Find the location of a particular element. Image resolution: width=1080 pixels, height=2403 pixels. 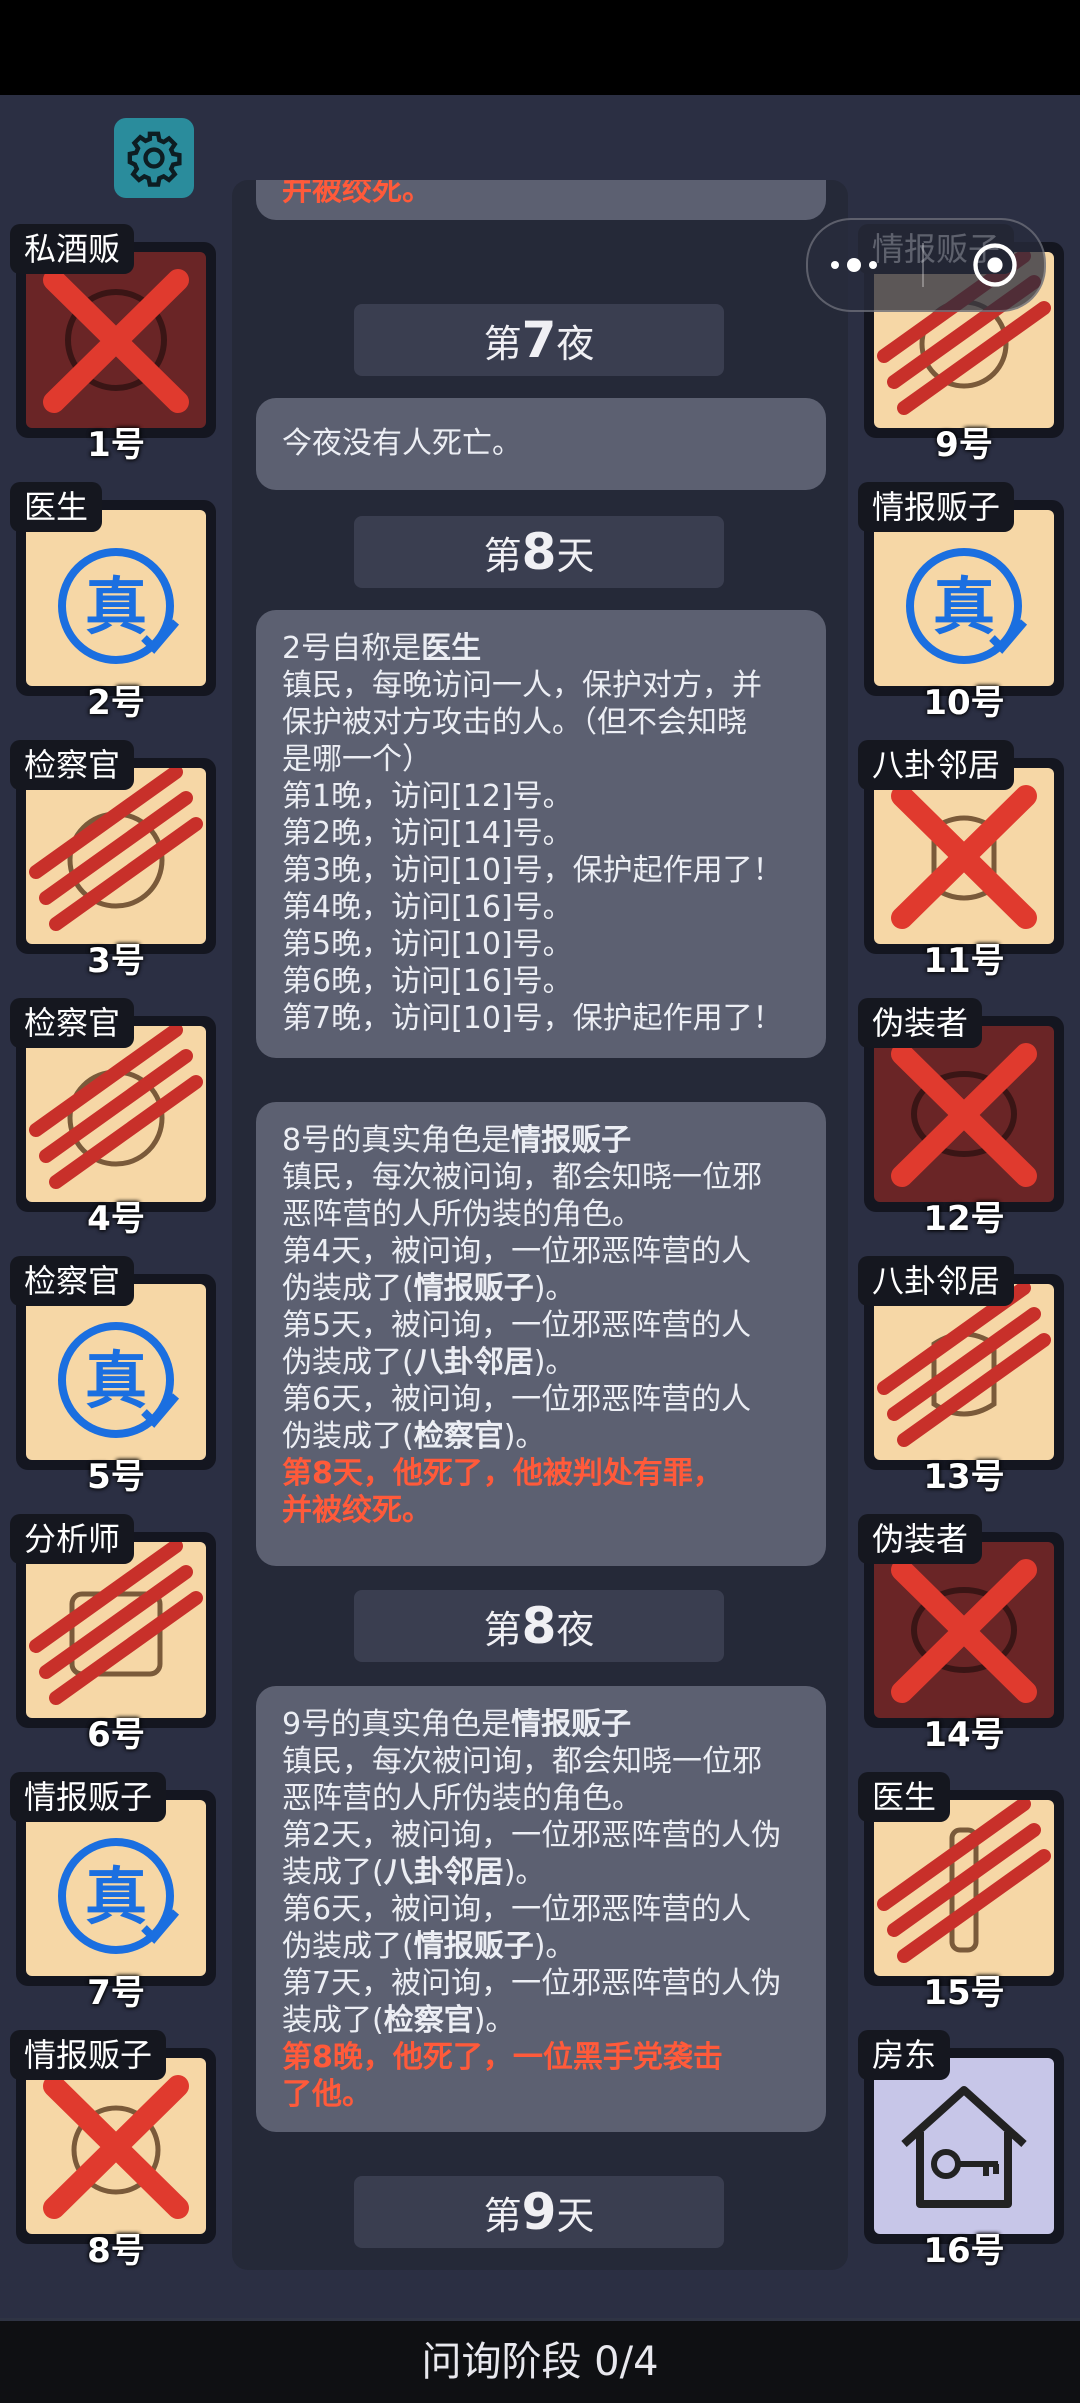

phase-header-day-9: 第9天 is located at coordinates (539, 2212).